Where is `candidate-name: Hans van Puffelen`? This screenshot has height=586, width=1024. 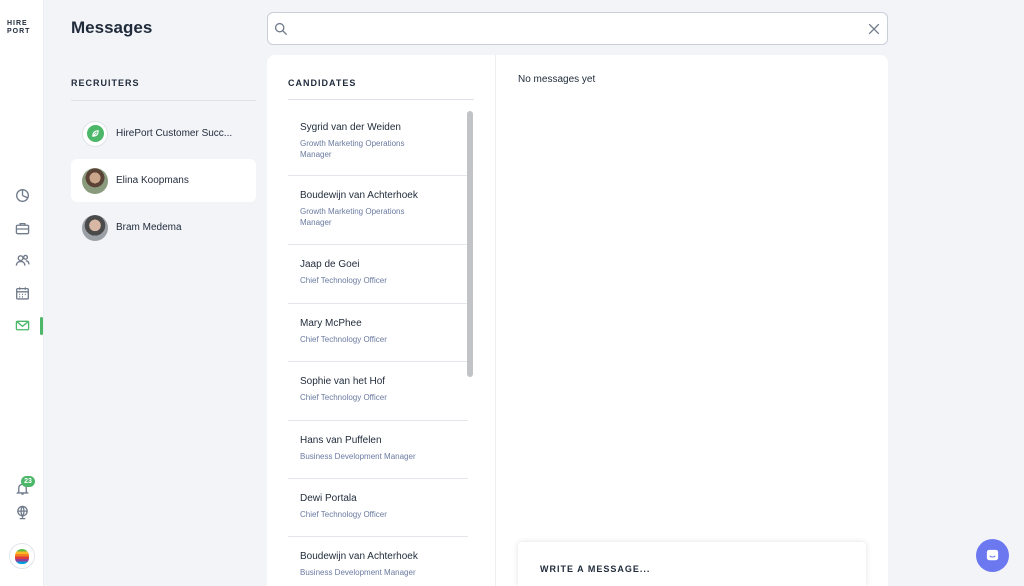
candidate-name: Hans van Puffelen is located at coordinates (341, 440).